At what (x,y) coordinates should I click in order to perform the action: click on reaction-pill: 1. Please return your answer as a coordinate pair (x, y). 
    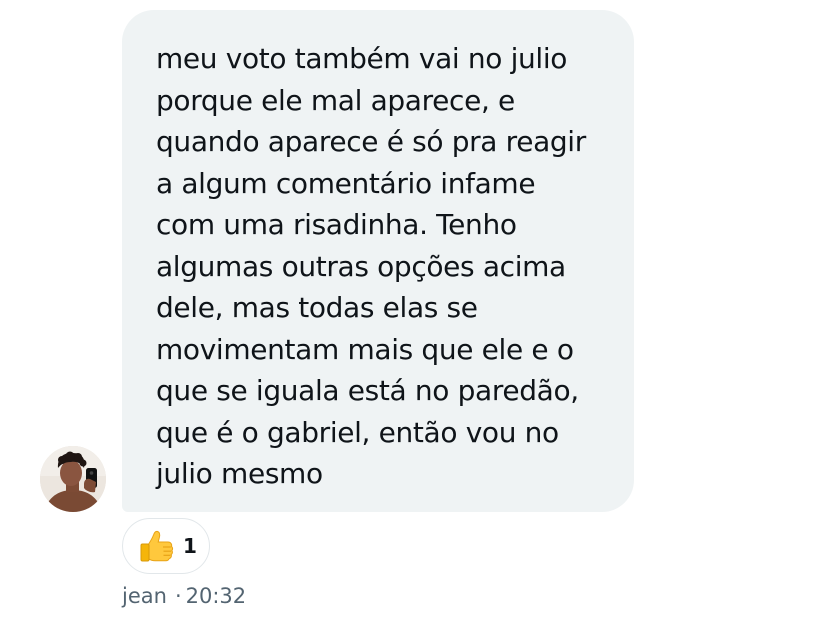
    Looking at the image, I should click on (166, 546).